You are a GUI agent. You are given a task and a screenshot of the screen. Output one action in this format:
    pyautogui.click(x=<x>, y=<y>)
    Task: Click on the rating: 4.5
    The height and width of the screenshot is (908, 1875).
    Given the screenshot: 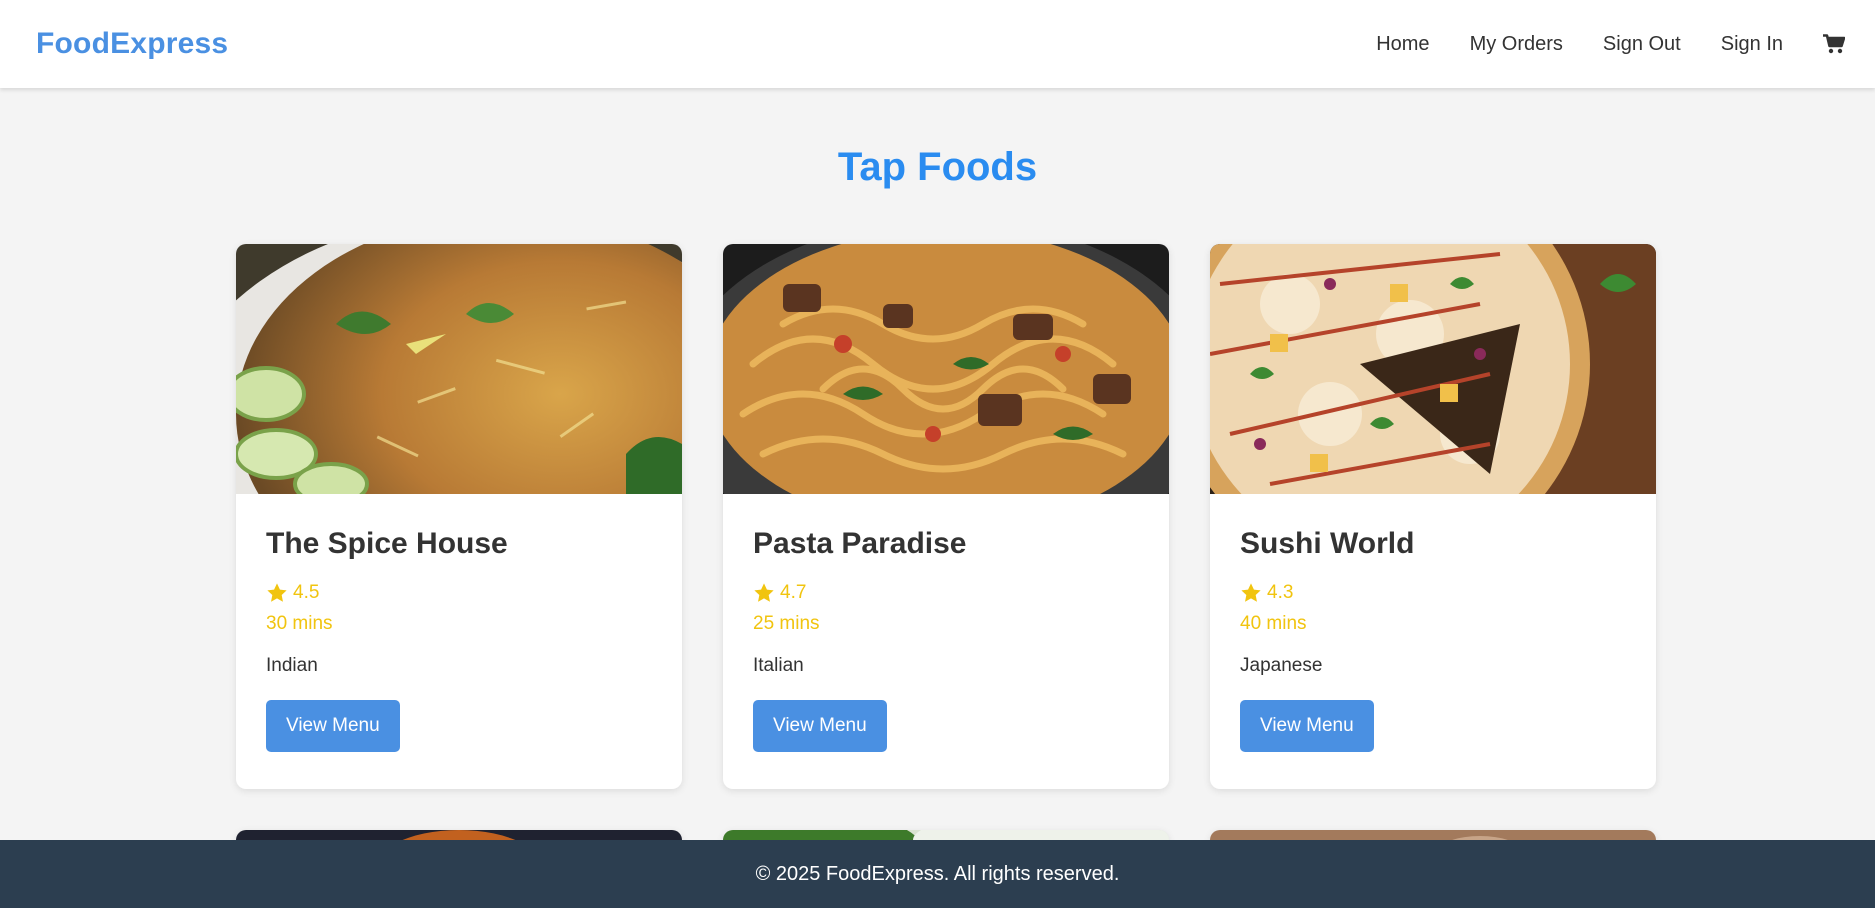 What is the action you would take?
    pyautogui.click(x=459, y=593)
    